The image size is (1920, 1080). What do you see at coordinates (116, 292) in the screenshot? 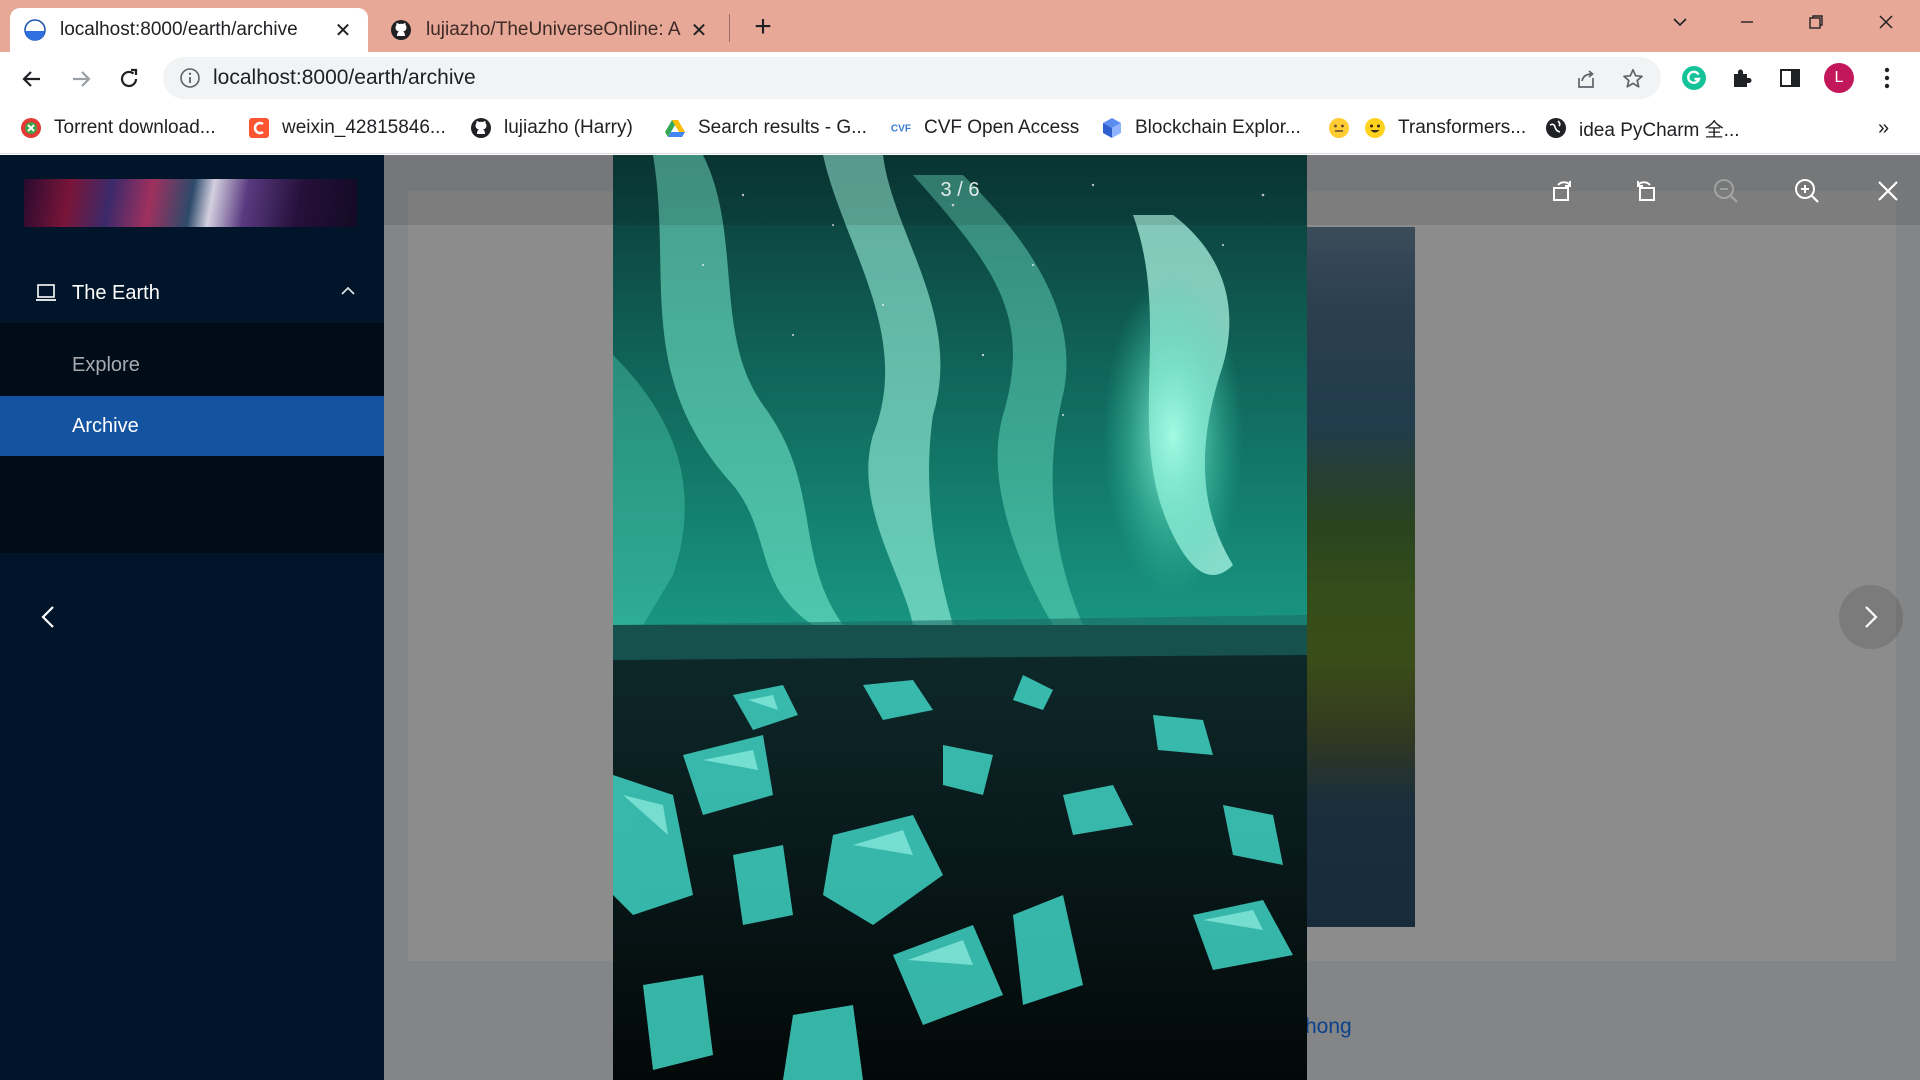
I see `menu-group-label: The Earth` at bounding box center [116, 292].